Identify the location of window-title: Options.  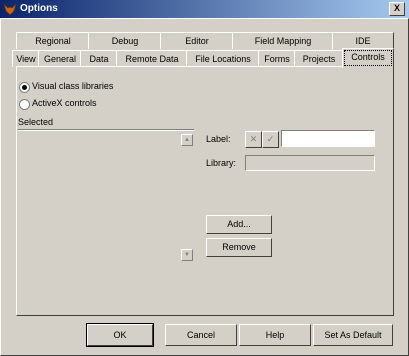
(39, 8).